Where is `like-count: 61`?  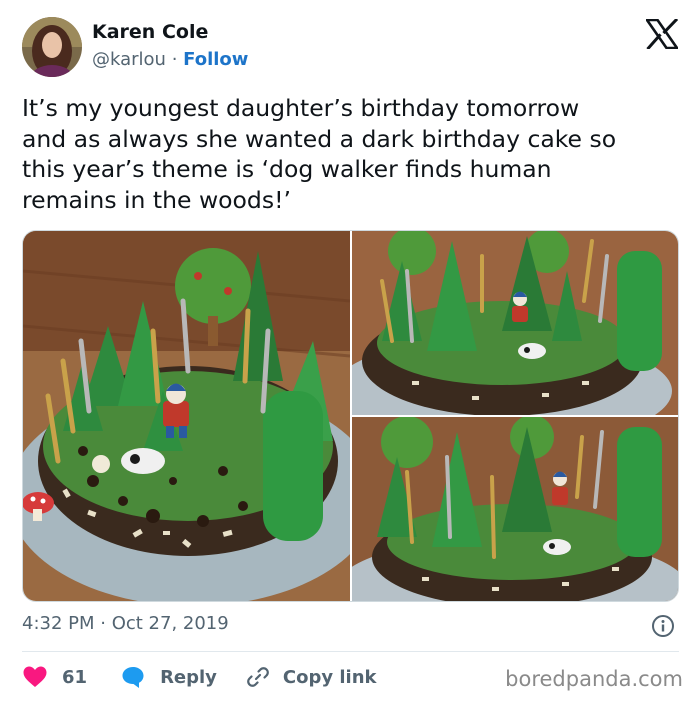
like-count: 61 is located at coordinates (75, 677).